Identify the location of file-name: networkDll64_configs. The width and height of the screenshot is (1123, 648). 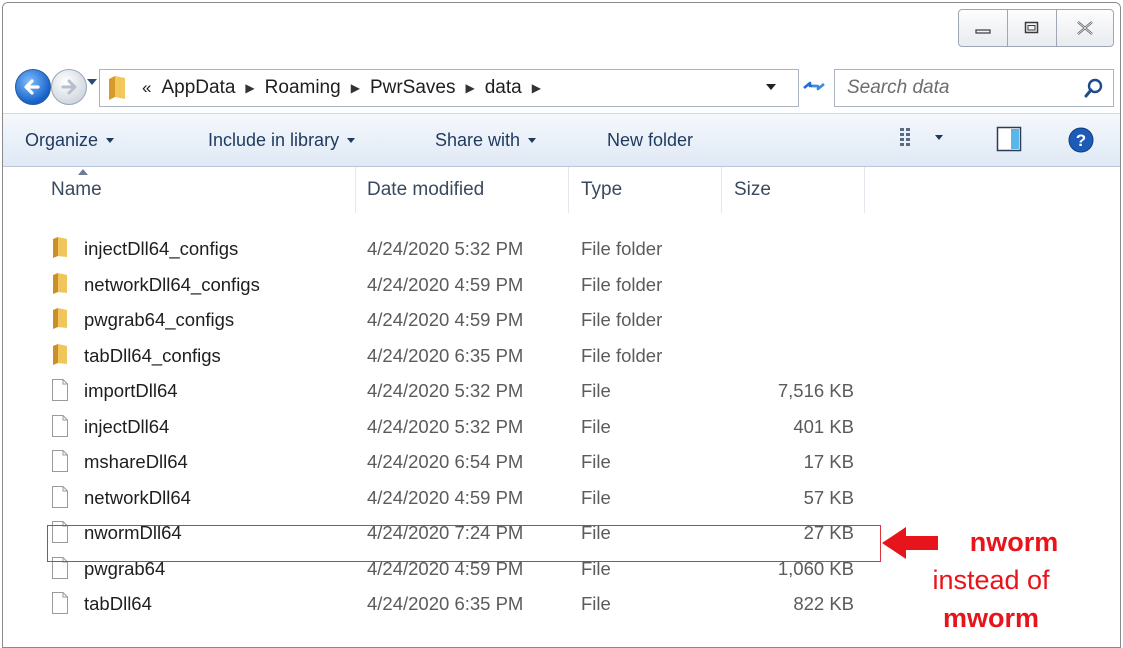
(172, 284).